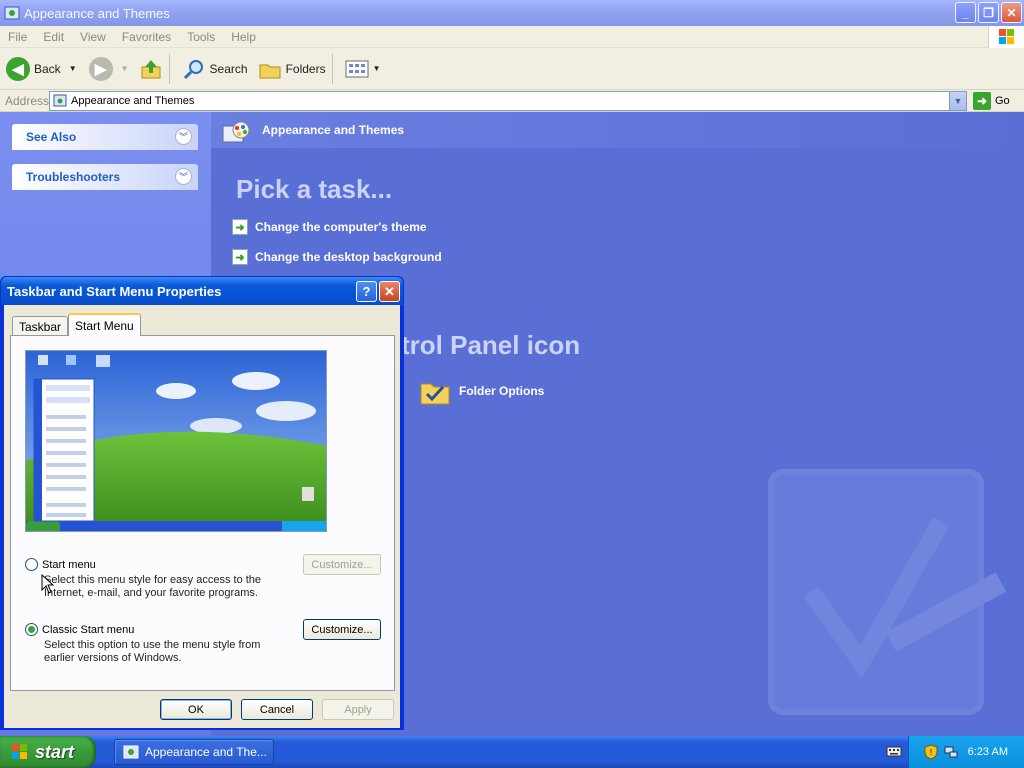 The width and height of the screenshot is (1024, 768). What do you see at coordinates (987, 752) in the screenshot?
I see `clock: 6:23 AM` at bounding box center [987, 752].